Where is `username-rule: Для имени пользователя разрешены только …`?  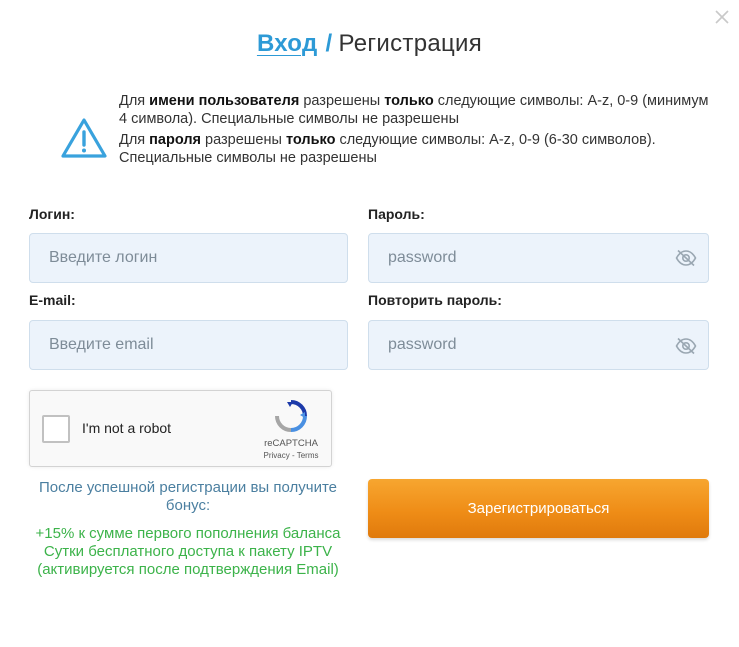
username-rule: Для имени пользователя разрешены только … is located at coordinates (414, 110).